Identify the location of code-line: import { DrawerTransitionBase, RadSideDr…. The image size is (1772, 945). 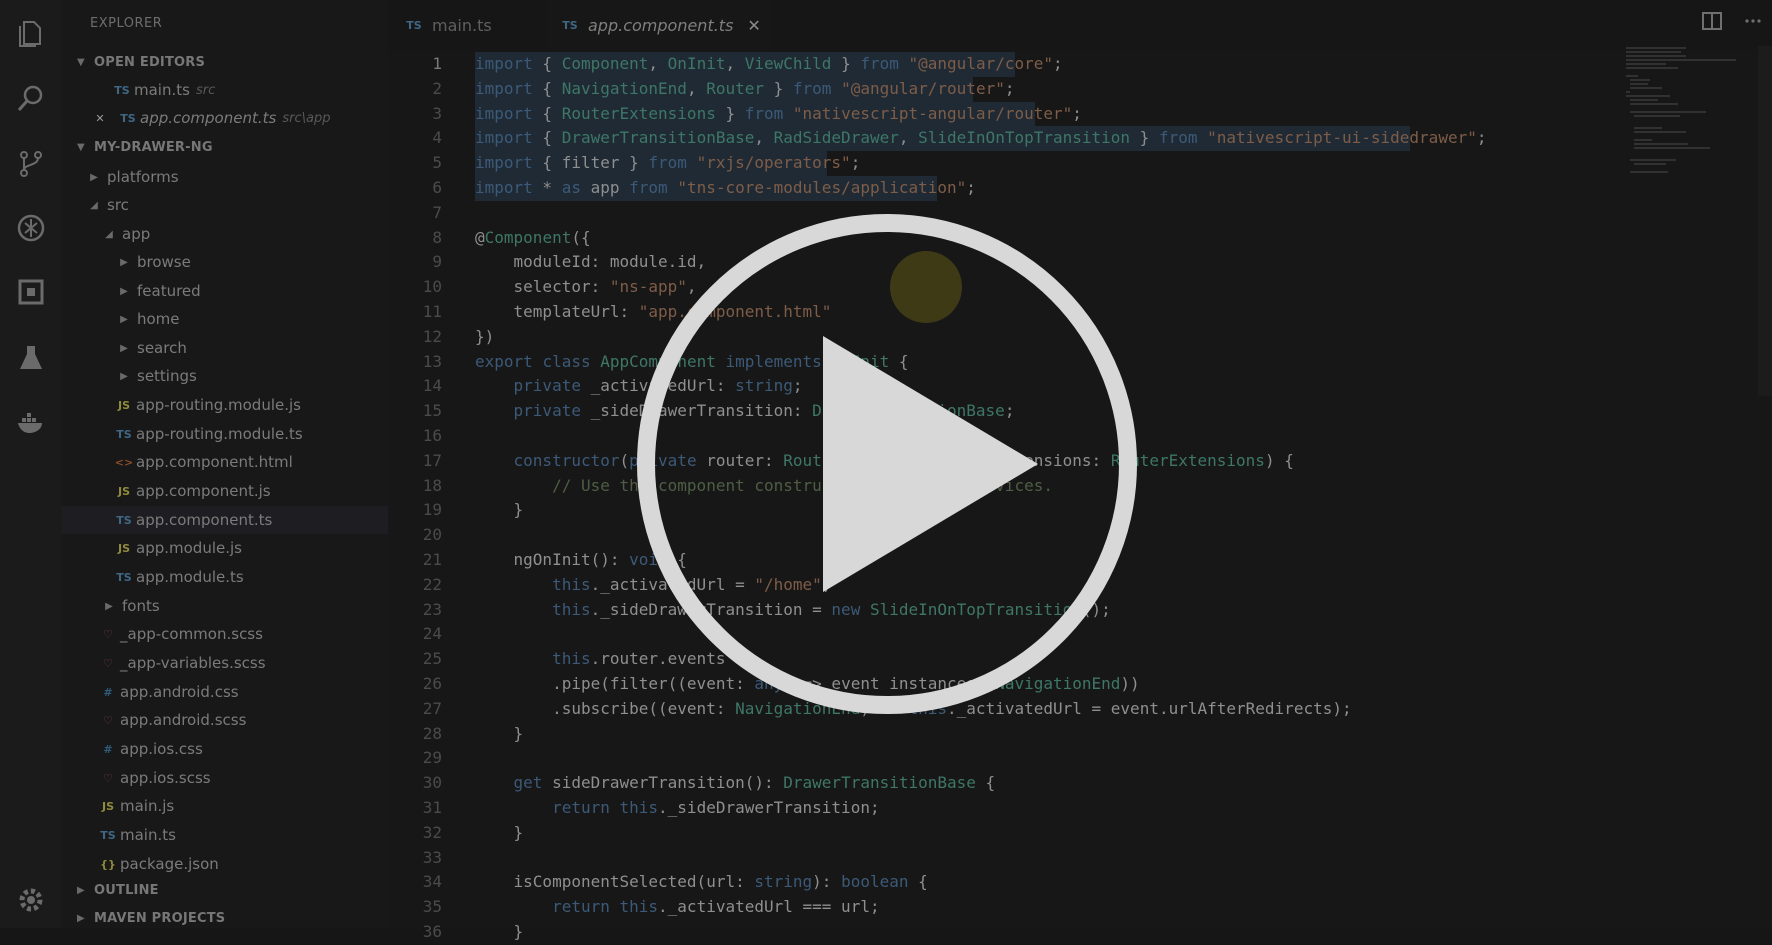
(980, 138).